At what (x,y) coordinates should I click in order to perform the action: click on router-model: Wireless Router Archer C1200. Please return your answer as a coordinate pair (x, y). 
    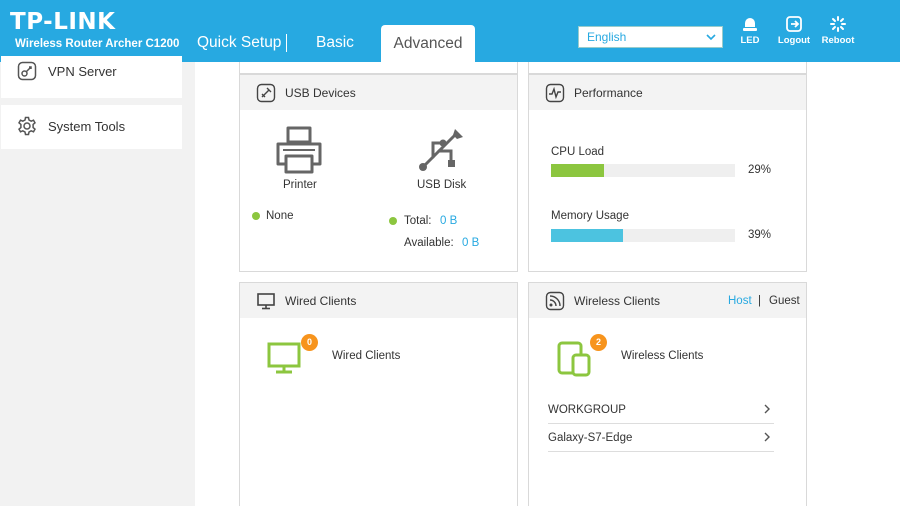
    Looking at the image, I should click on (97, 44).